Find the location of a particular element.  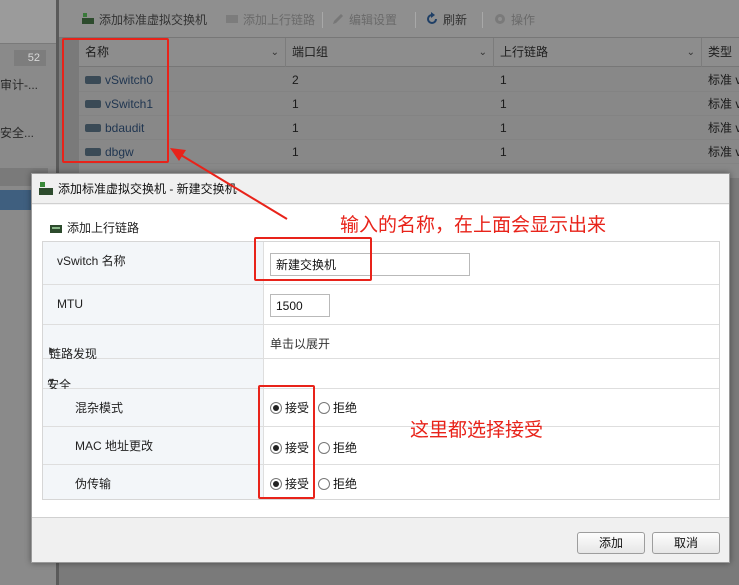

mtu-input is located at coordinates (300, 305).